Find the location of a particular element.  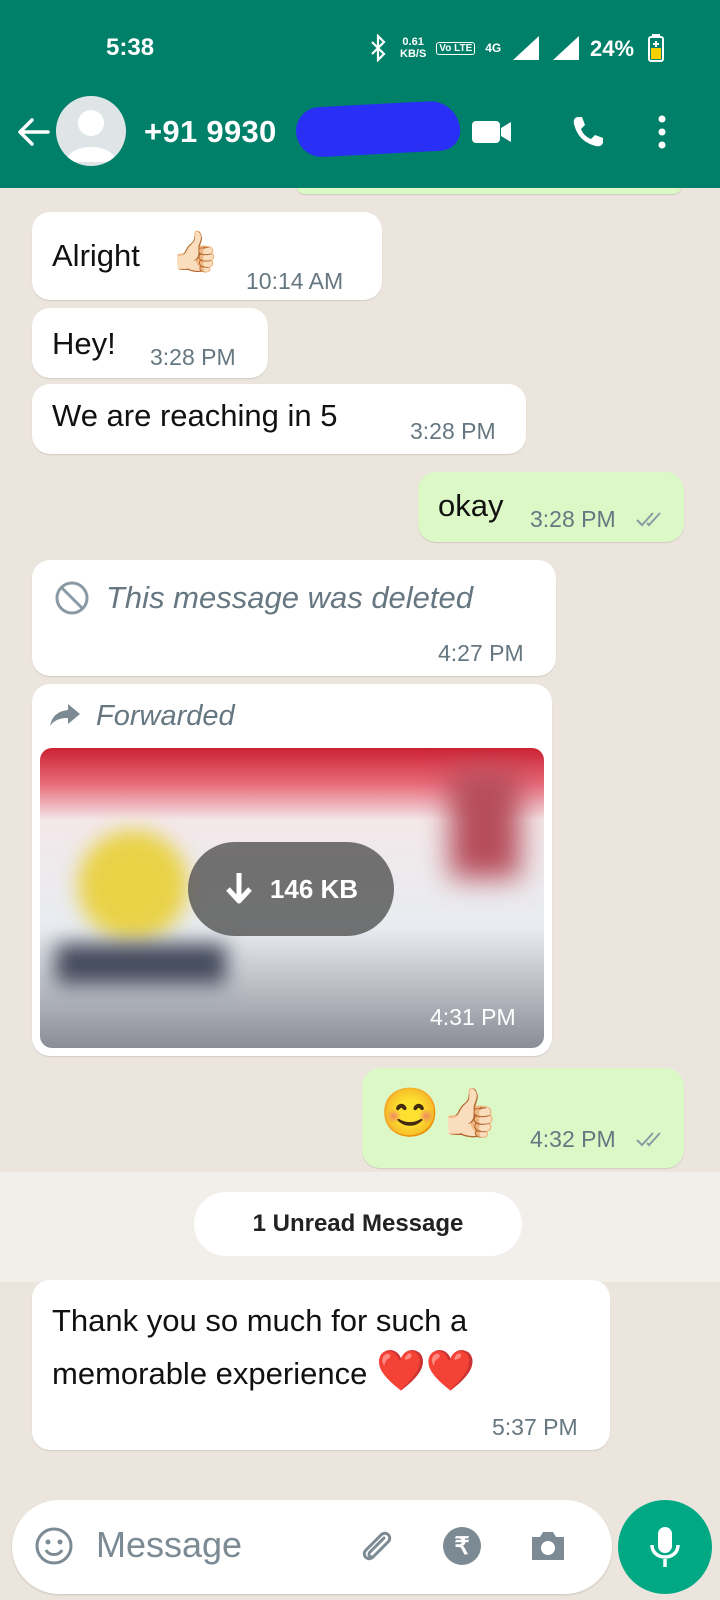

file-size: 146 KB is located at coordinates (314, 888).